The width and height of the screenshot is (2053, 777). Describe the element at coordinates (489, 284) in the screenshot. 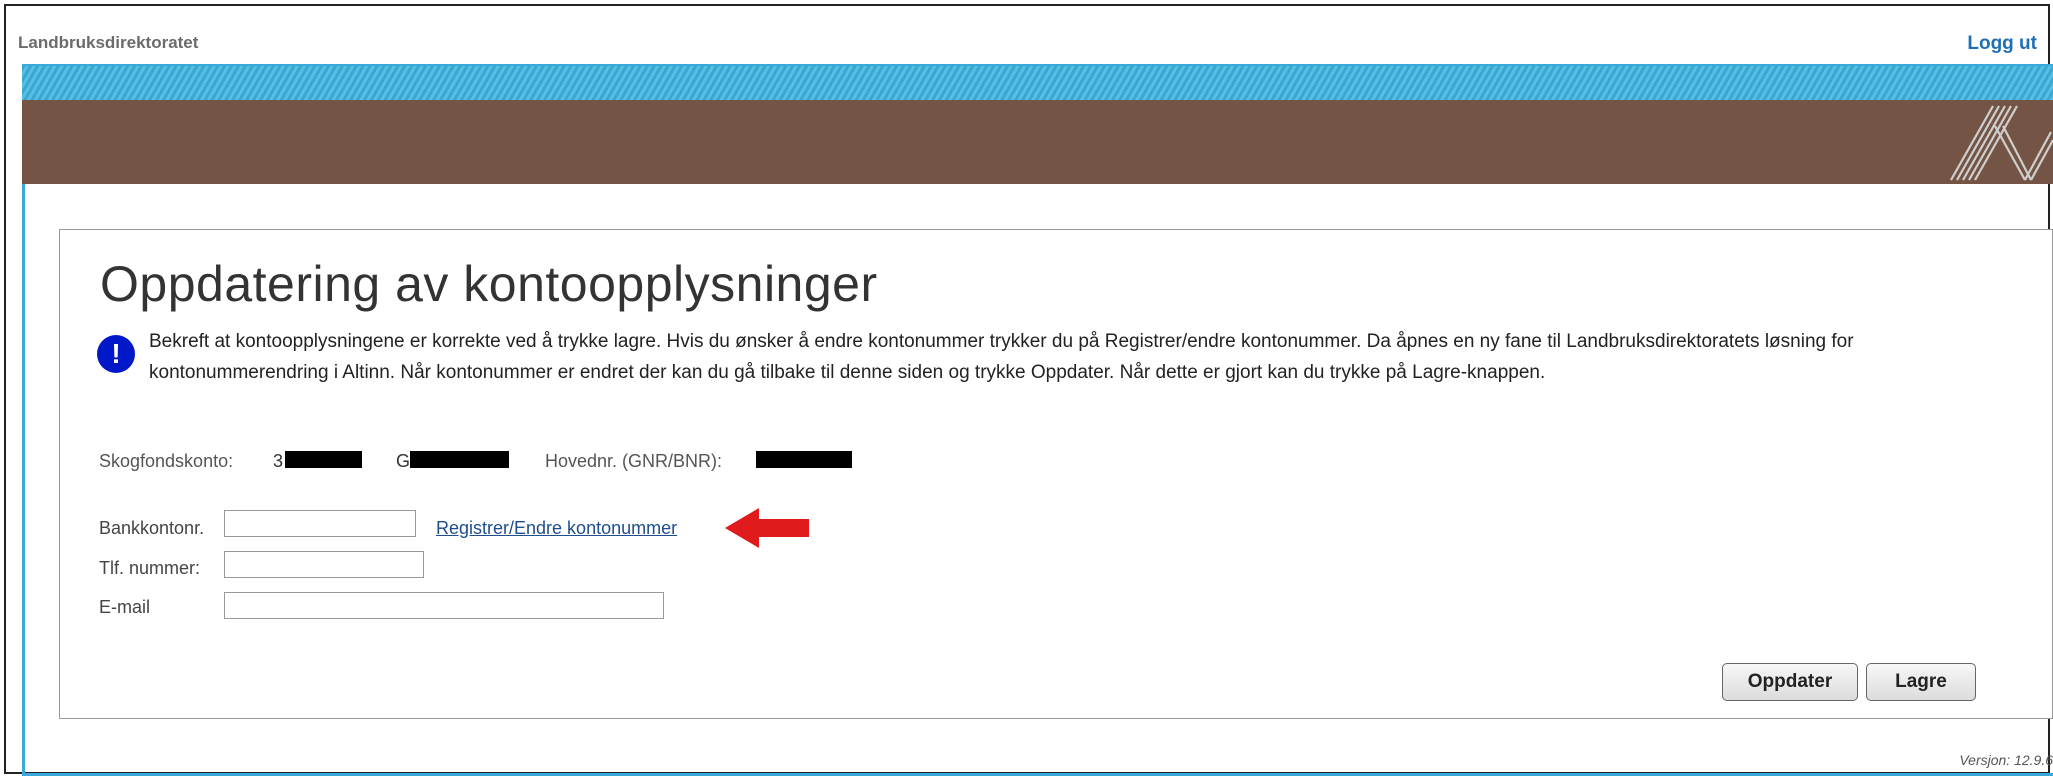

I see `page-title: Oppdatering av kontoopplysninger` at that location.